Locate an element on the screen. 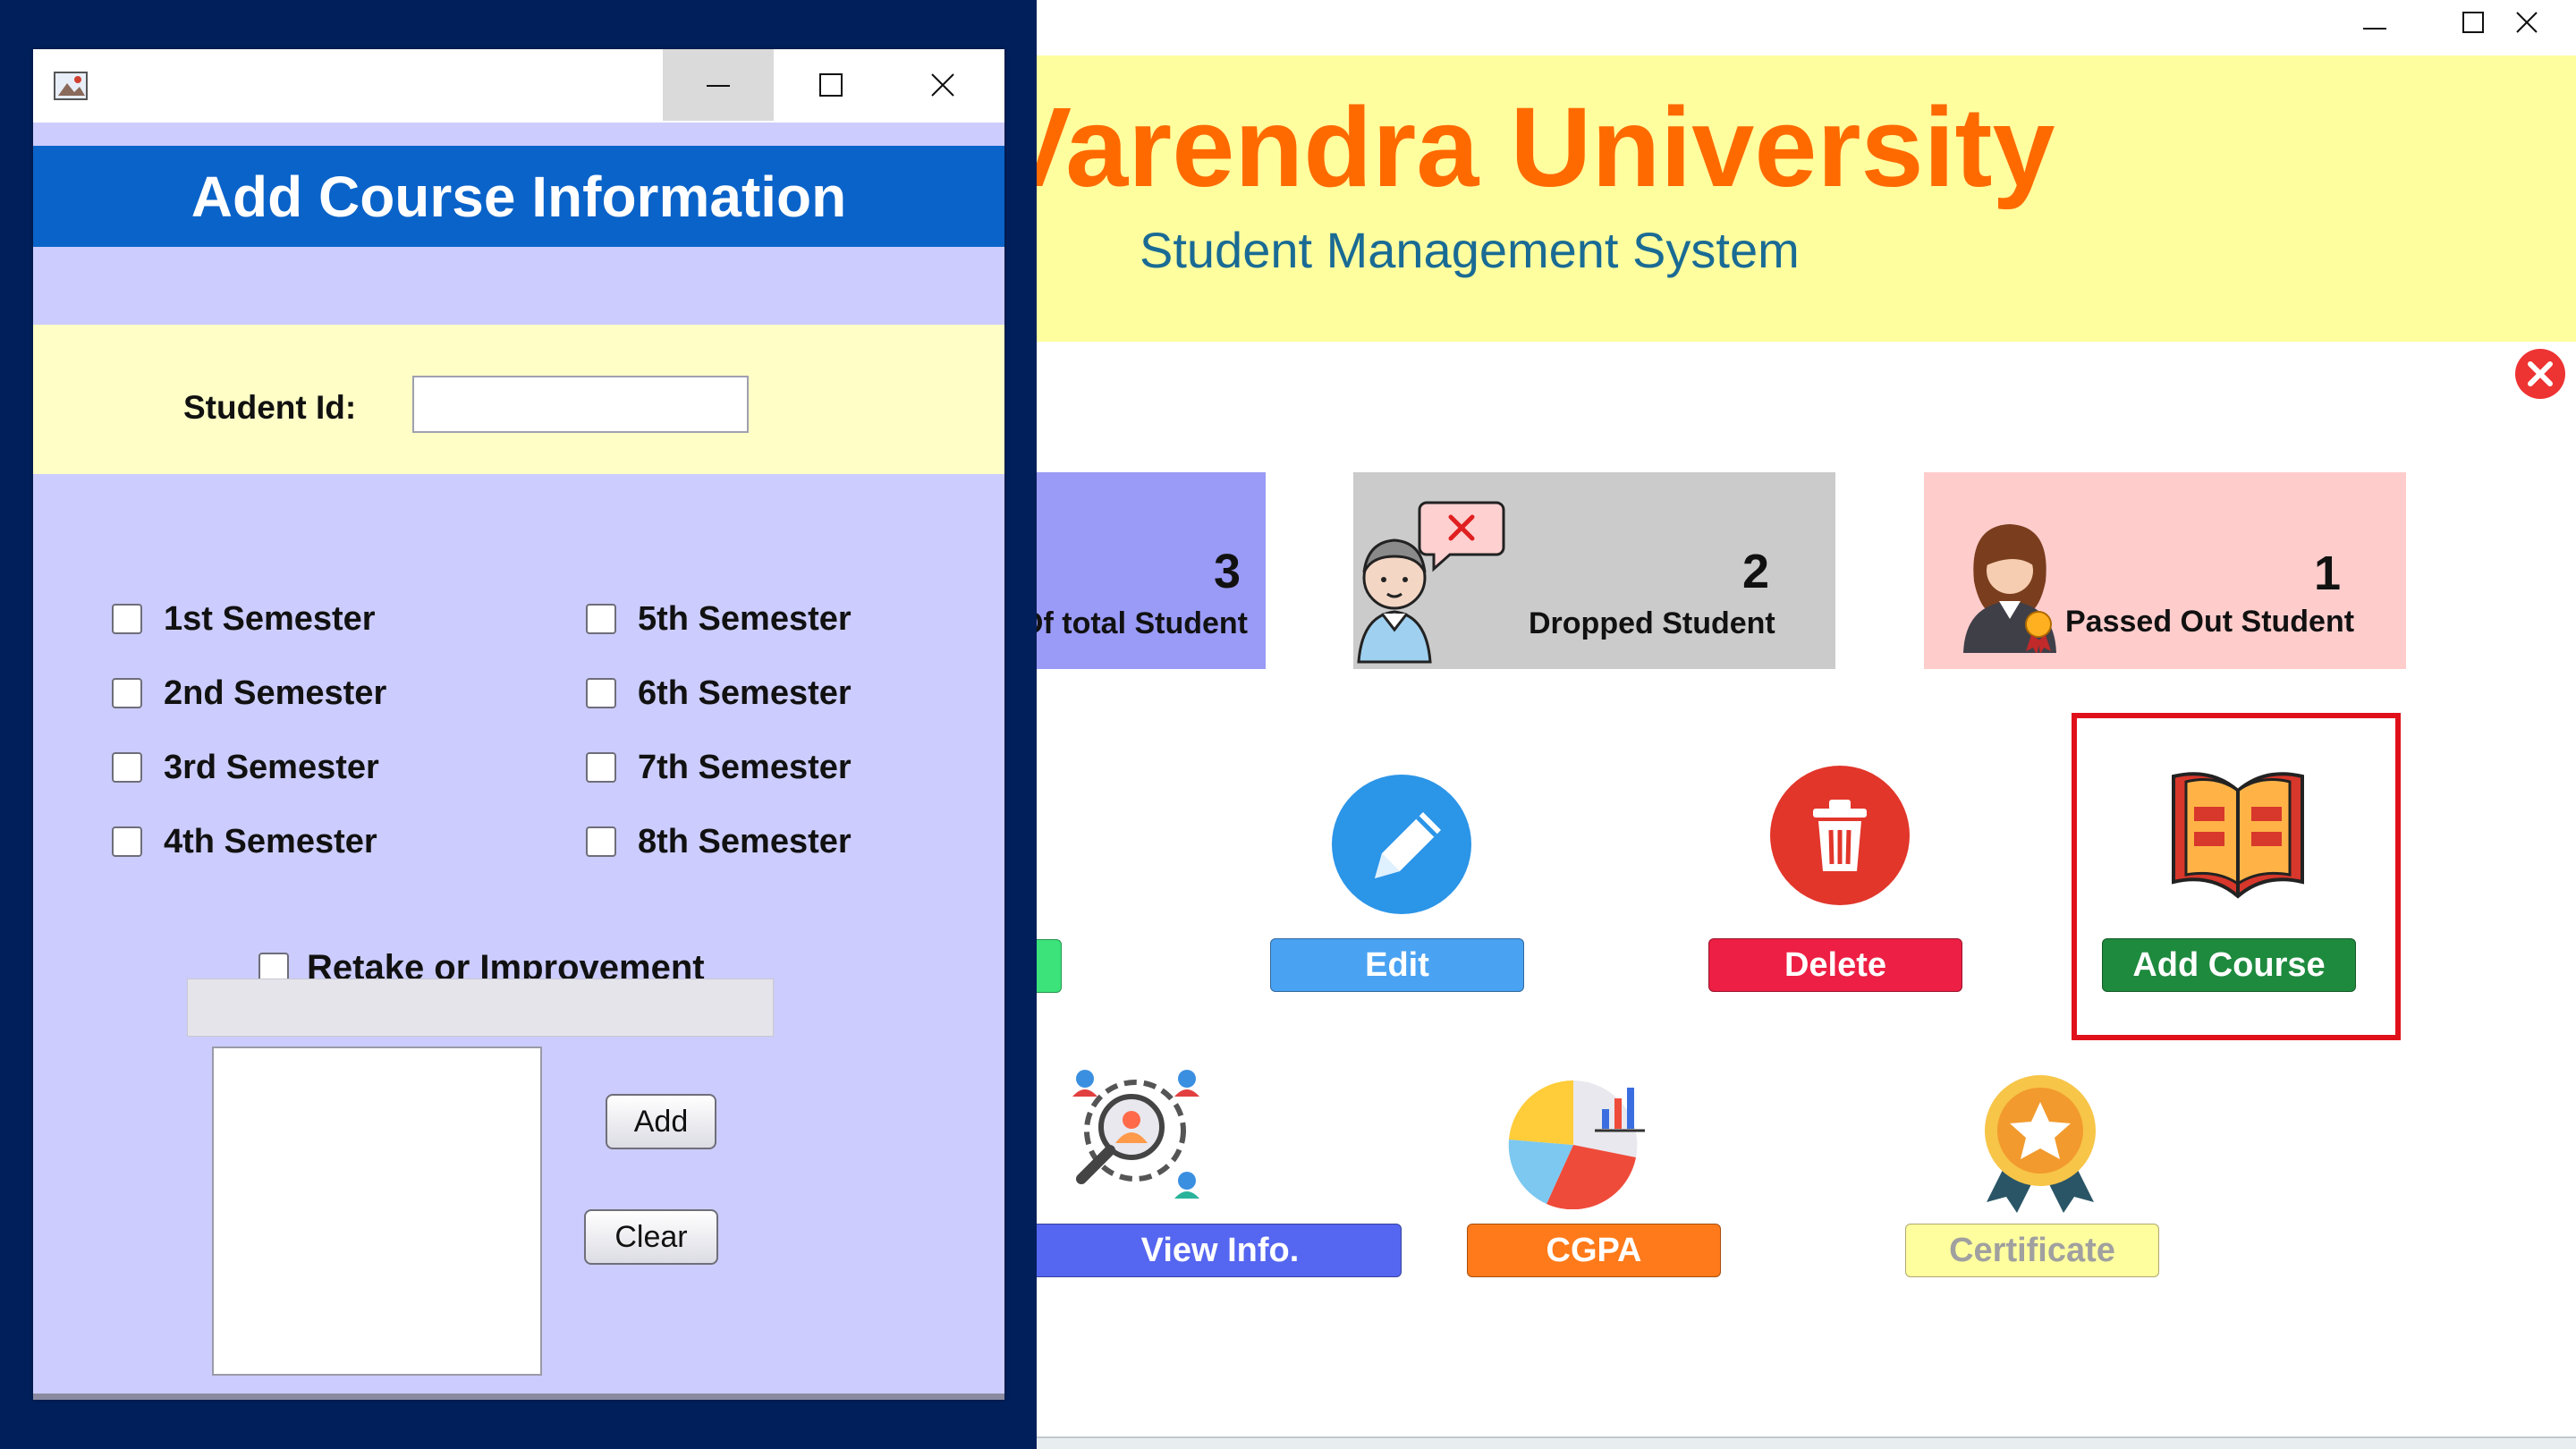  semester-label: 7th Semester is located at coordinates (745, 767).